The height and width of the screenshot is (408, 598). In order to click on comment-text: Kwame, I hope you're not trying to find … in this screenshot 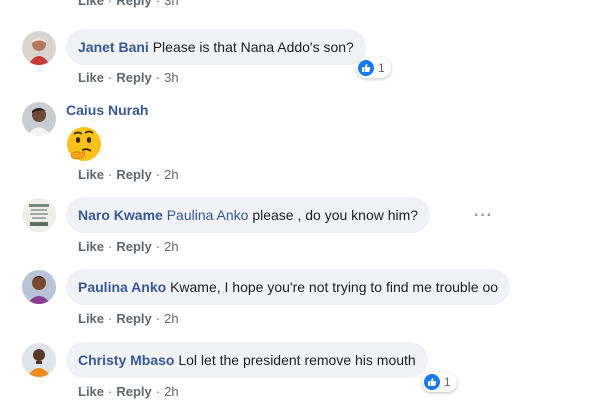, I will do `click(334, 287)`.